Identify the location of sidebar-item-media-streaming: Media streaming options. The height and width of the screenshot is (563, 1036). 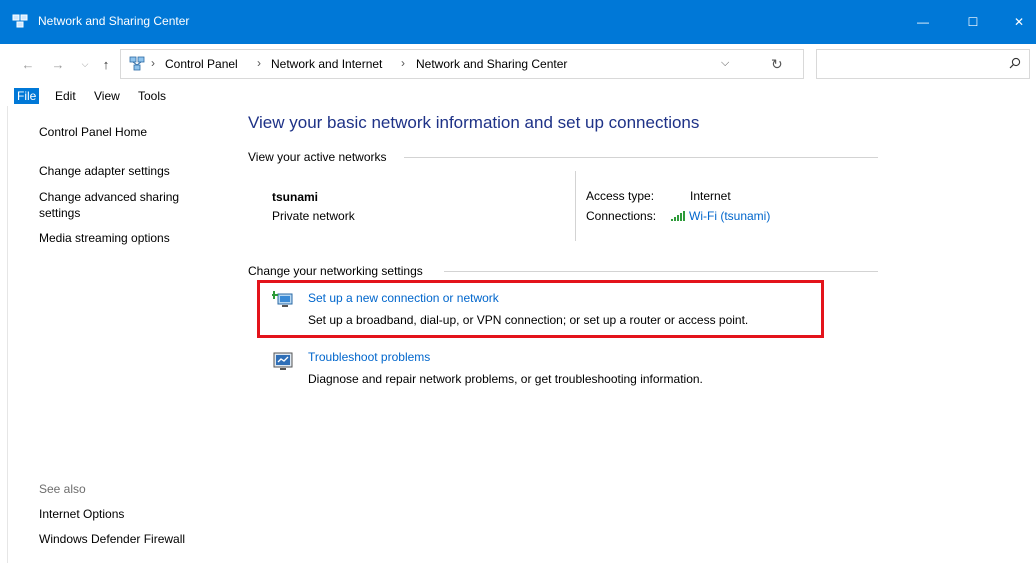
(104, 238).